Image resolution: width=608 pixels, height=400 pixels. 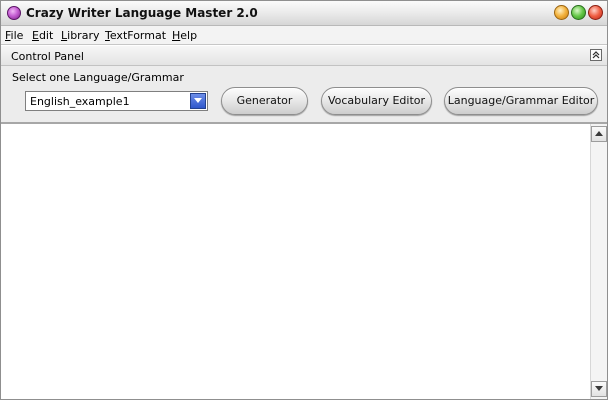 I want to click on maximize-icon, so click(x=578, y=12).